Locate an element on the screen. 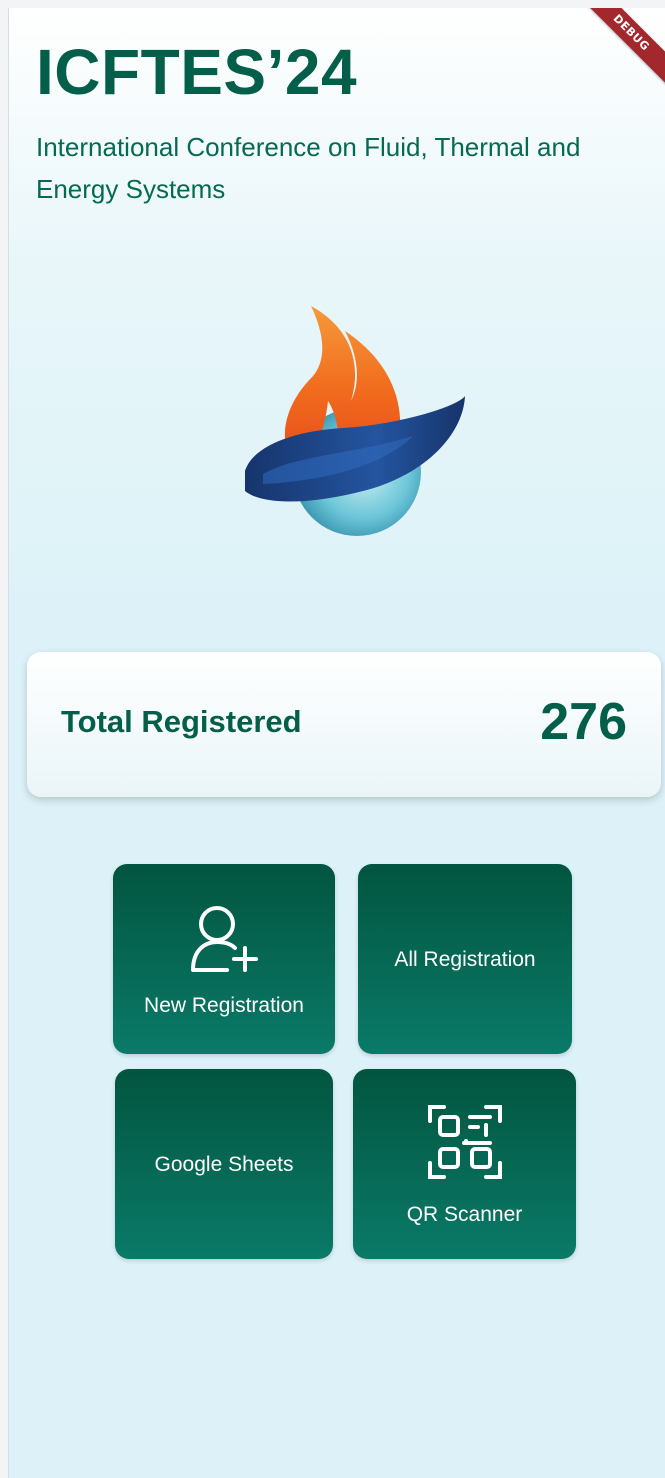 Image resolution: width=665 pixels, height=1478 pixels. all-registration-label: All Registration is located at coordinates (465, 959).